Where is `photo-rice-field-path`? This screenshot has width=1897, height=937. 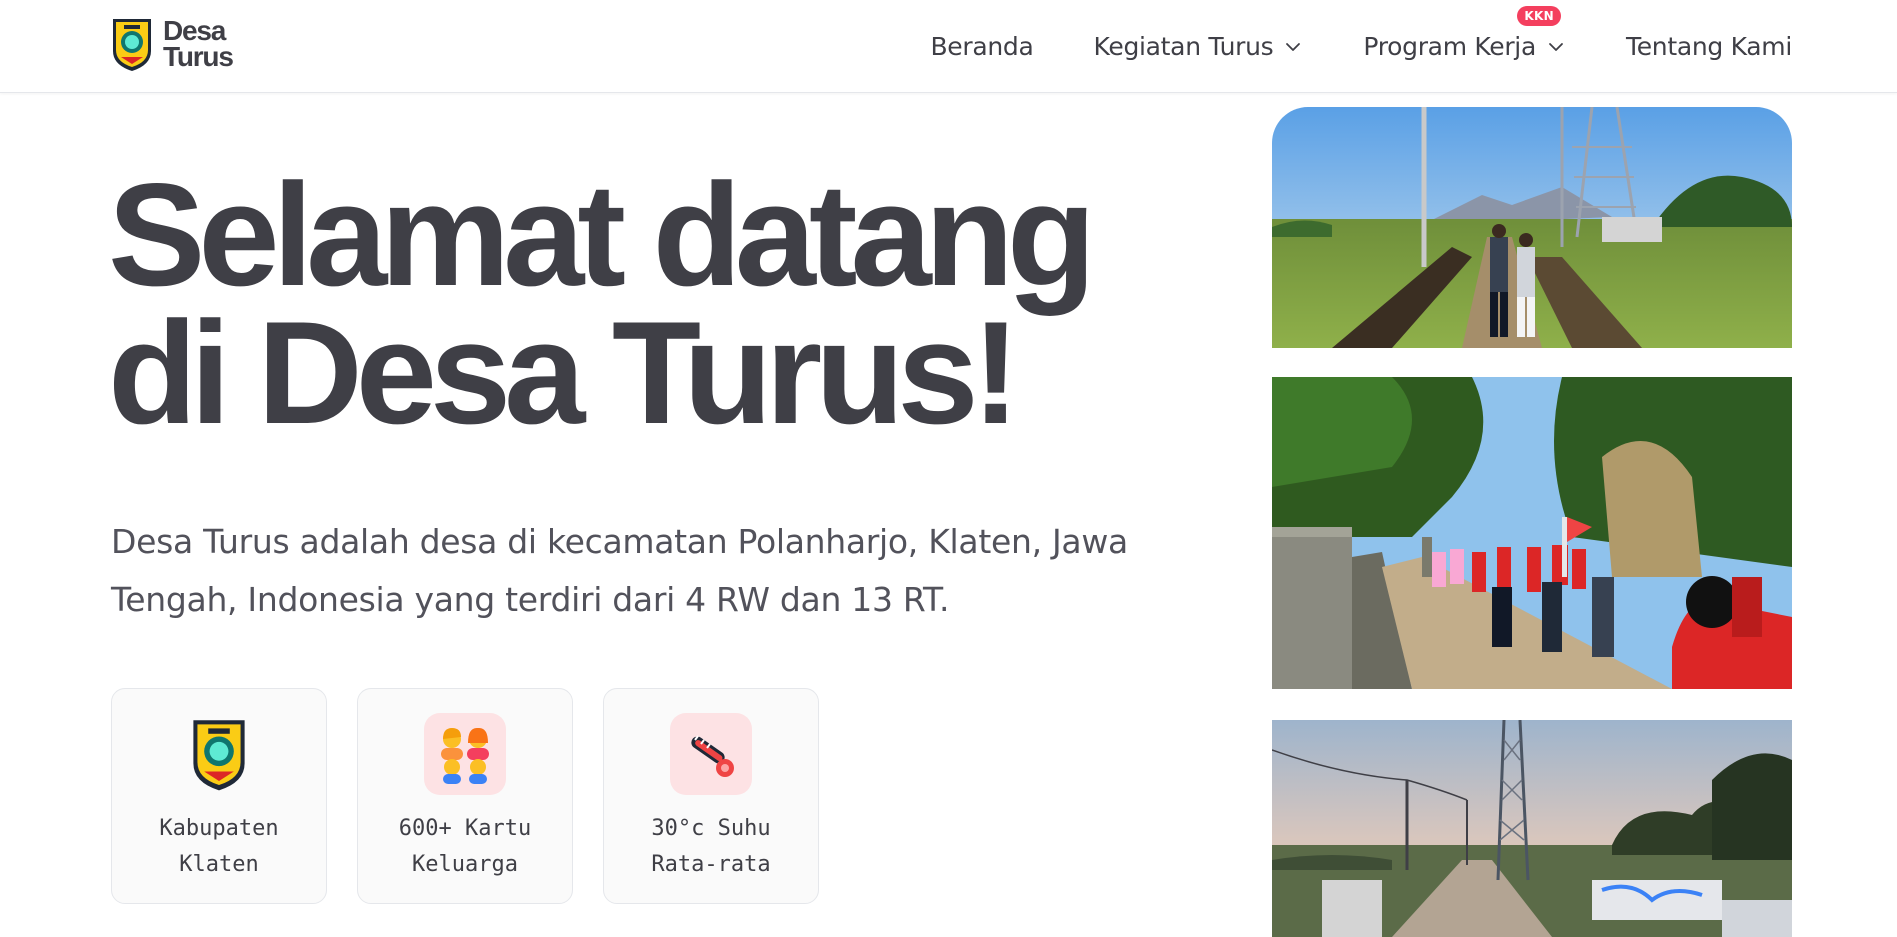 photo-rice-field-path is located at coordinates (1532, 227).